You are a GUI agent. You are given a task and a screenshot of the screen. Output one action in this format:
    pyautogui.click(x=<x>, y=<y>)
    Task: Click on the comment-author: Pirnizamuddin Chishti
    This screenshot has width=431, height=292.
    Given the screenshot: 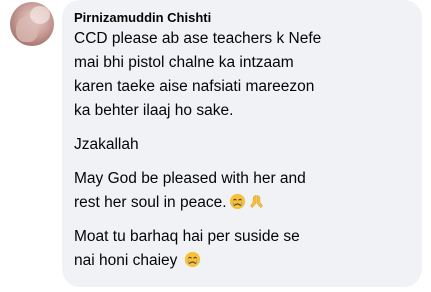 What is the action you would take?
    pyautogui.click(x=242, y=17)
    